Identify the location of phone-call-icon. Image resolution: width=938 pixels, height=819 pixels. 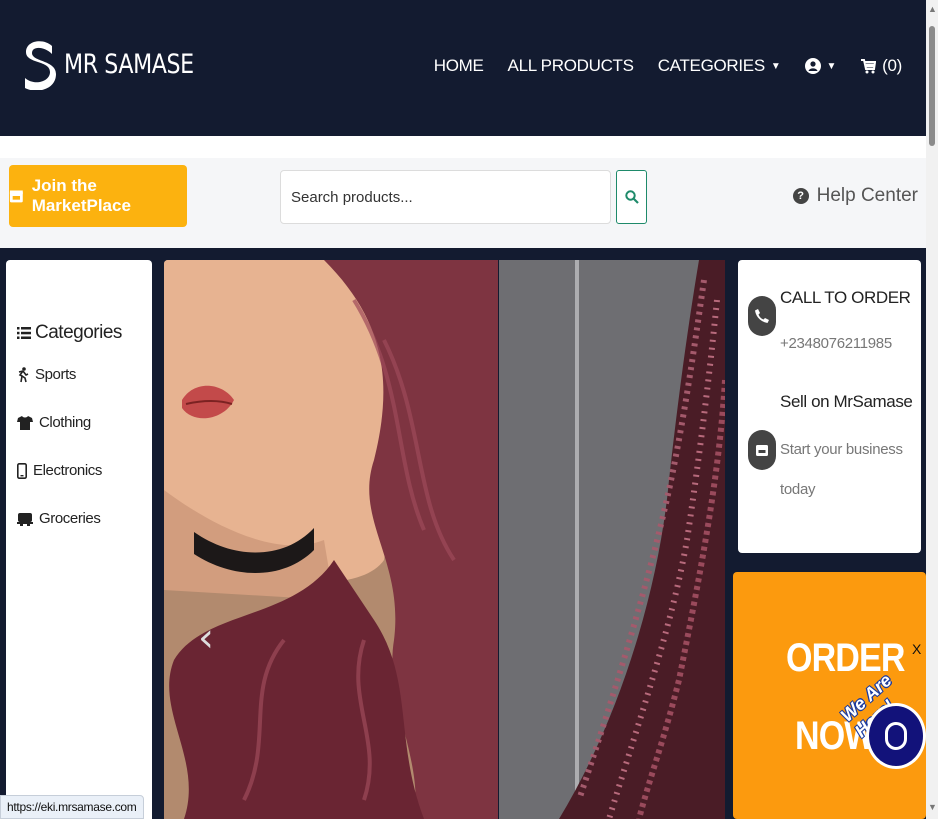
(762, 316).